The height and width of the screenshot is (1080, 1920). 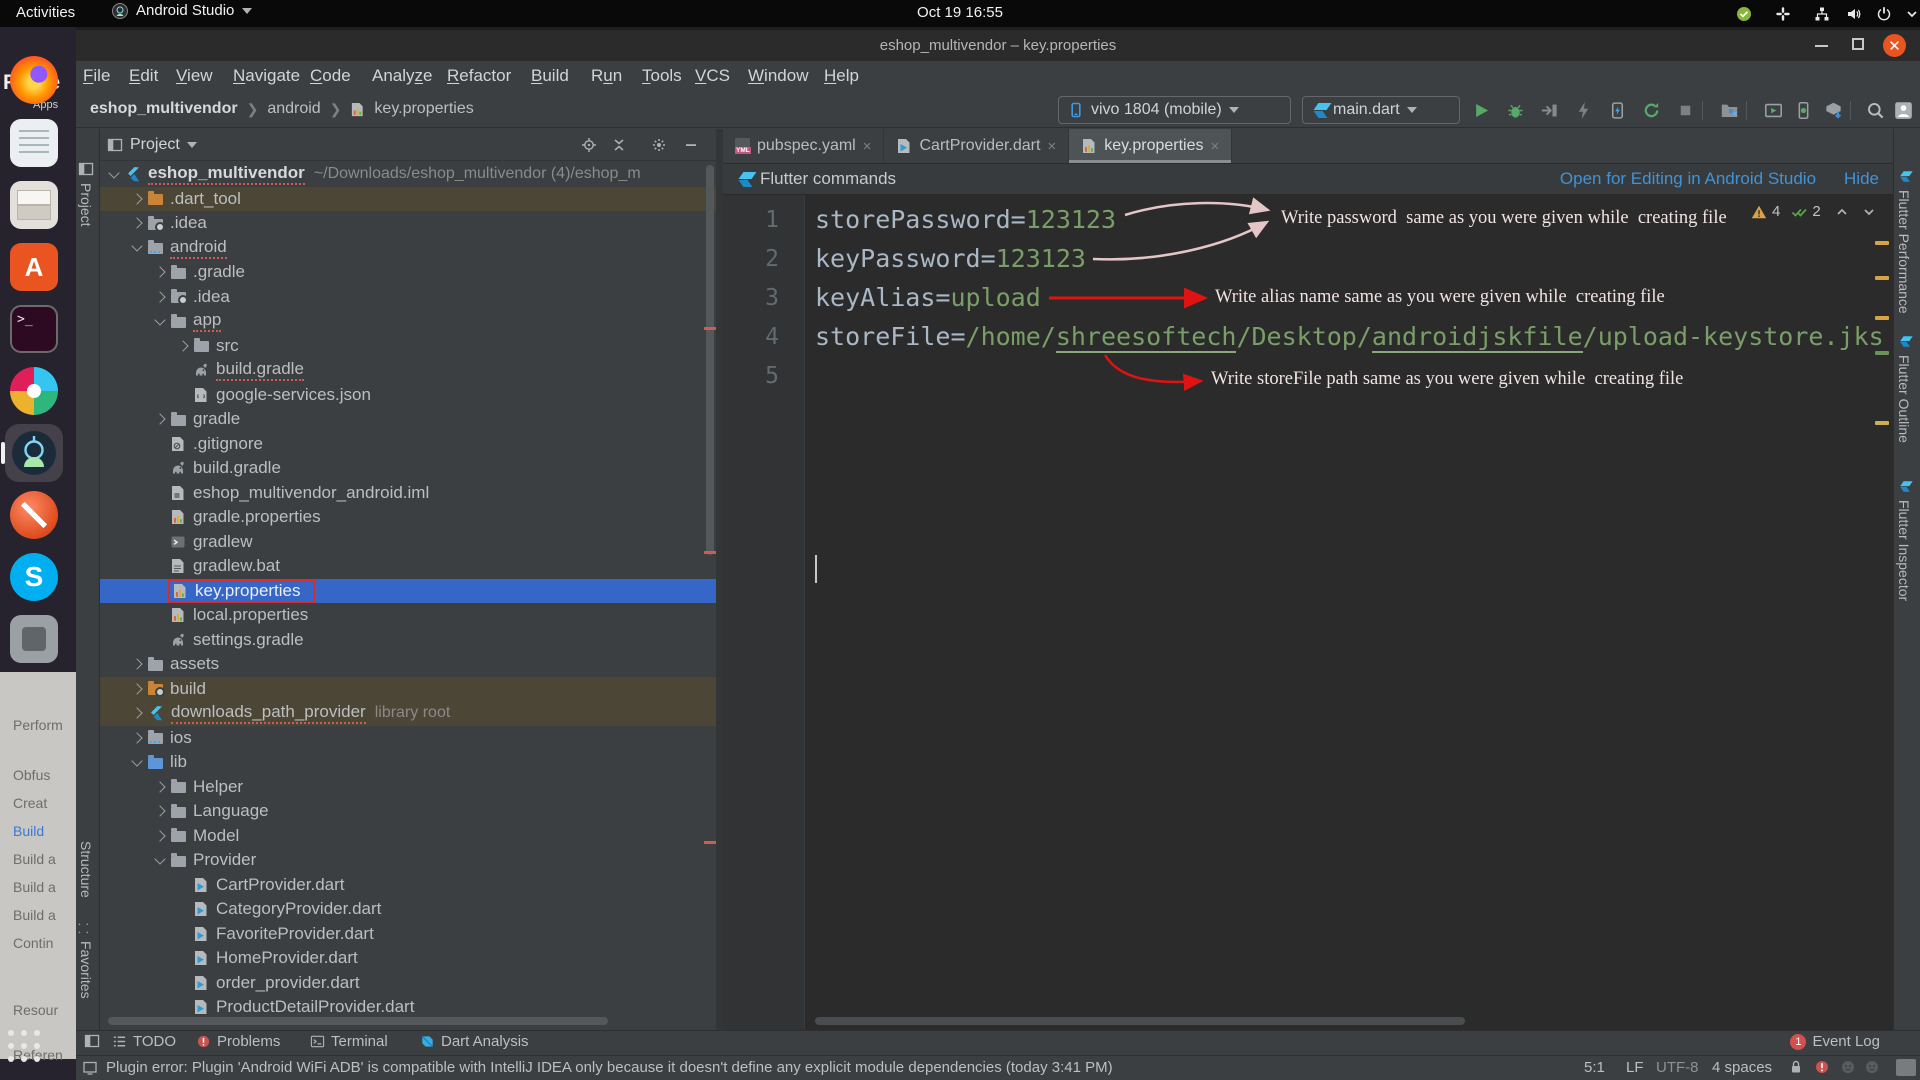 What do you see at coordinates (1729, 110) in the screenshot?
I see `folder-run-icon` at bounding box center [1729, 110].